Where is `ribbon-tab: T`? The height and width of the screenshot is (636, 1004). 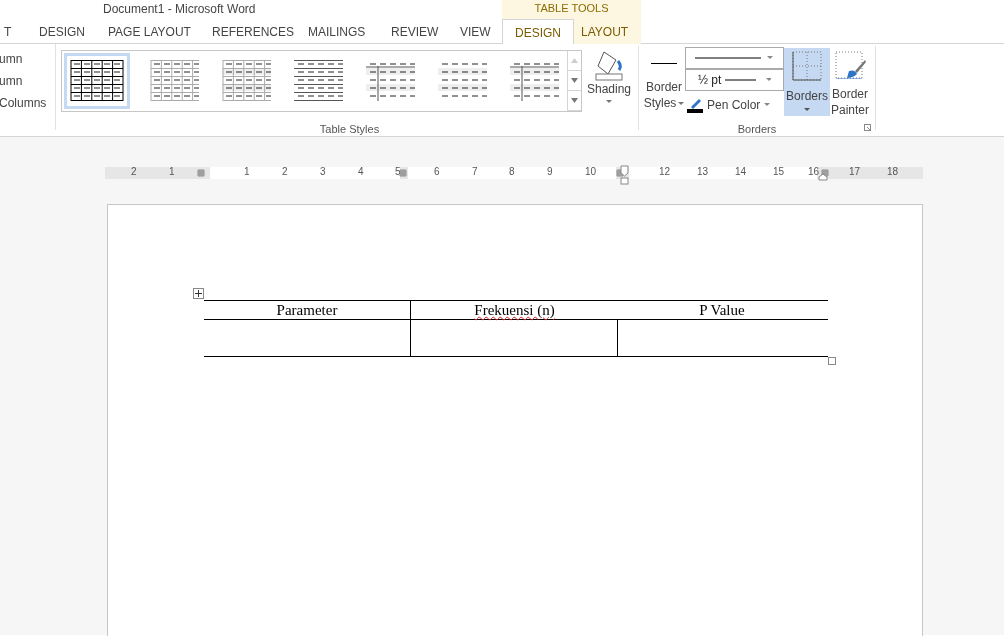 ribbon-tab: T is located at coordinates (12, 31).